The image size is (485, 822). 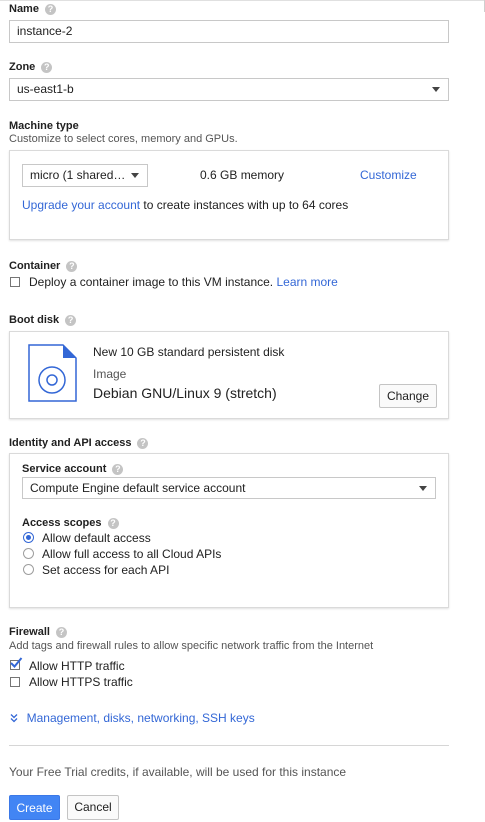 I want to click on customize-link: Customize, so click(x=388, y=175).